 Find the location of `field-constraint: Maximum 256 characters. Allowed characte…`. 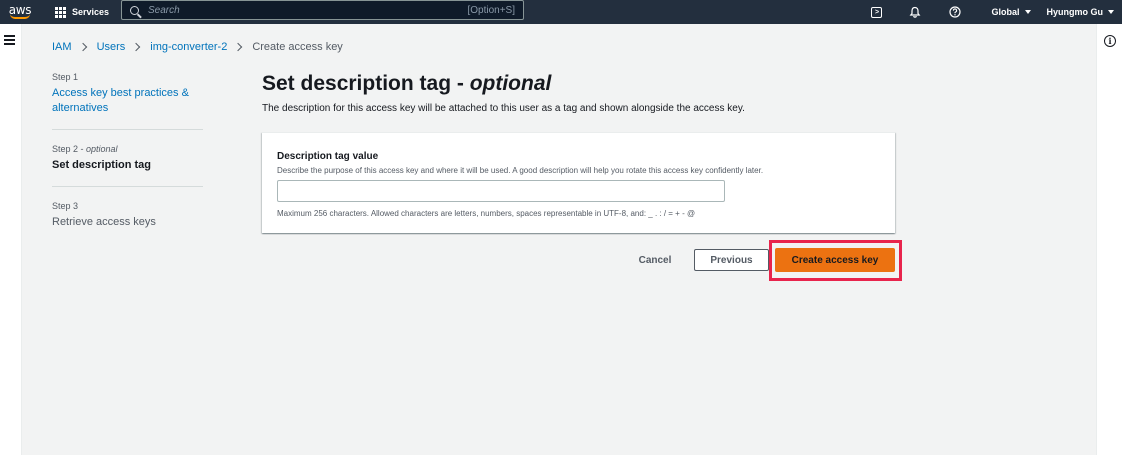

field-constraint: Maximum 256 characters. Allowed characte… is located at coordinates (486, 213).